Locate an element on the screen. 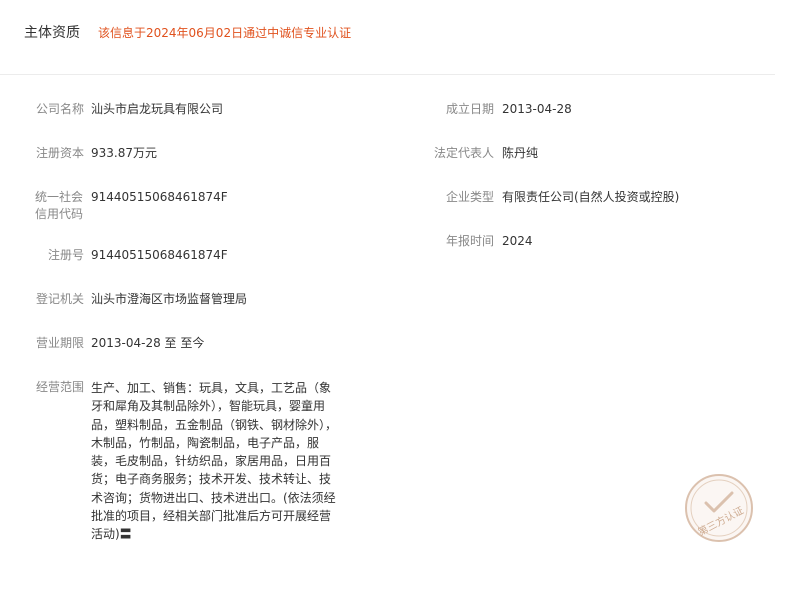  label-business-scope: 经营范围 is located at coordinates (59, 387).